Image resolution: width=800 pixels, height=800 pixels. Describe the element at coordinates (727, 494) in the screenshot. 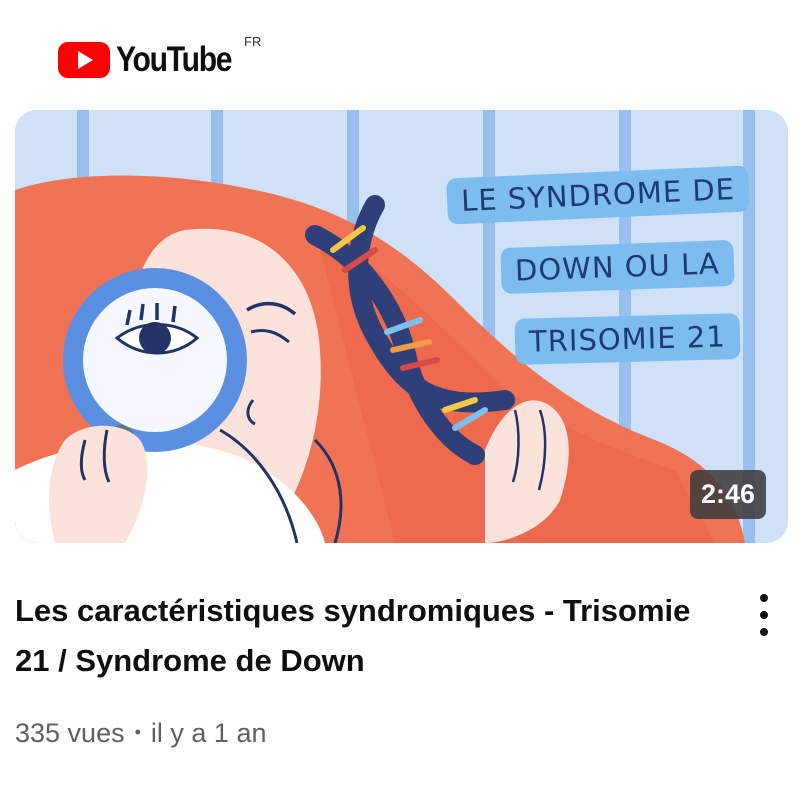

I see `video-duration-badge: 2:46` at that location.